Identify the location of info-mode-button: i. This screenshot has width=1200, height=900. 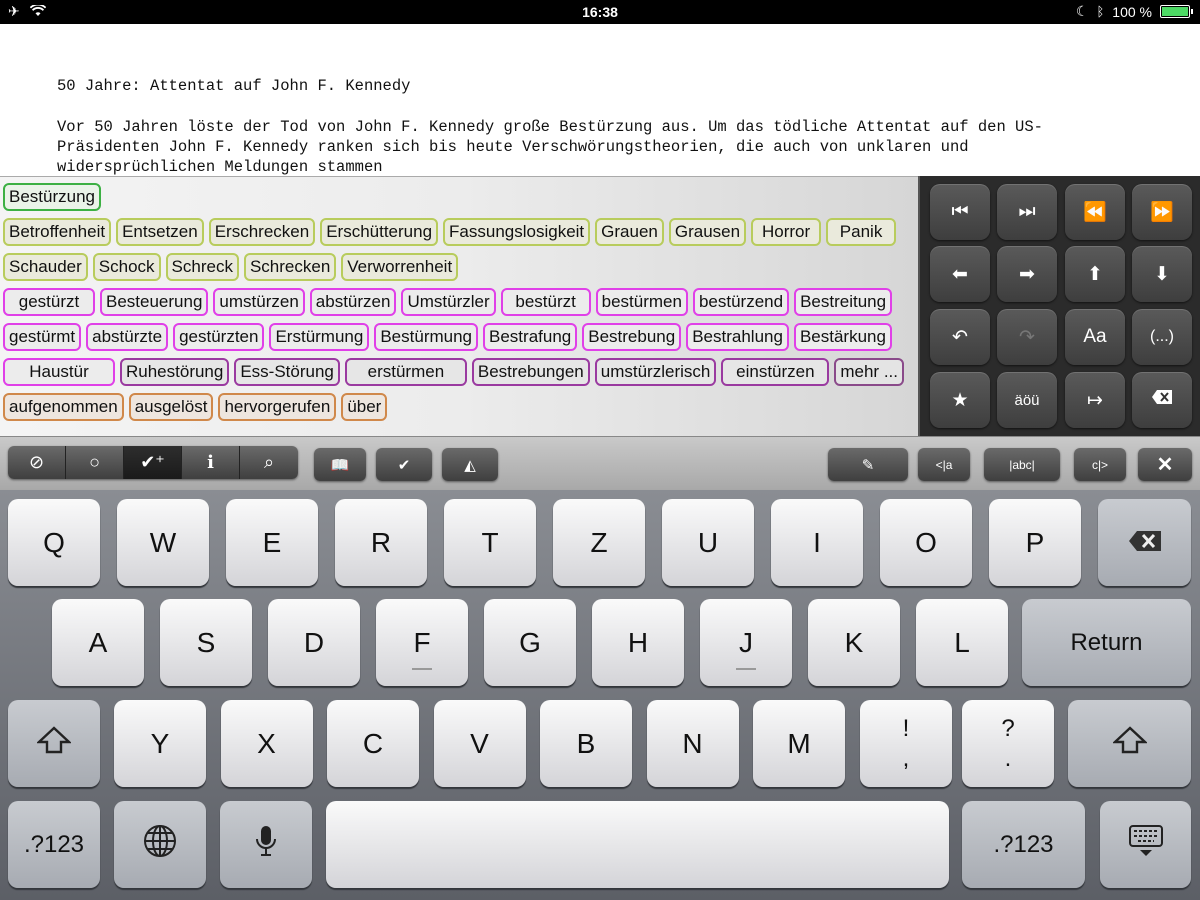
(211, 462).